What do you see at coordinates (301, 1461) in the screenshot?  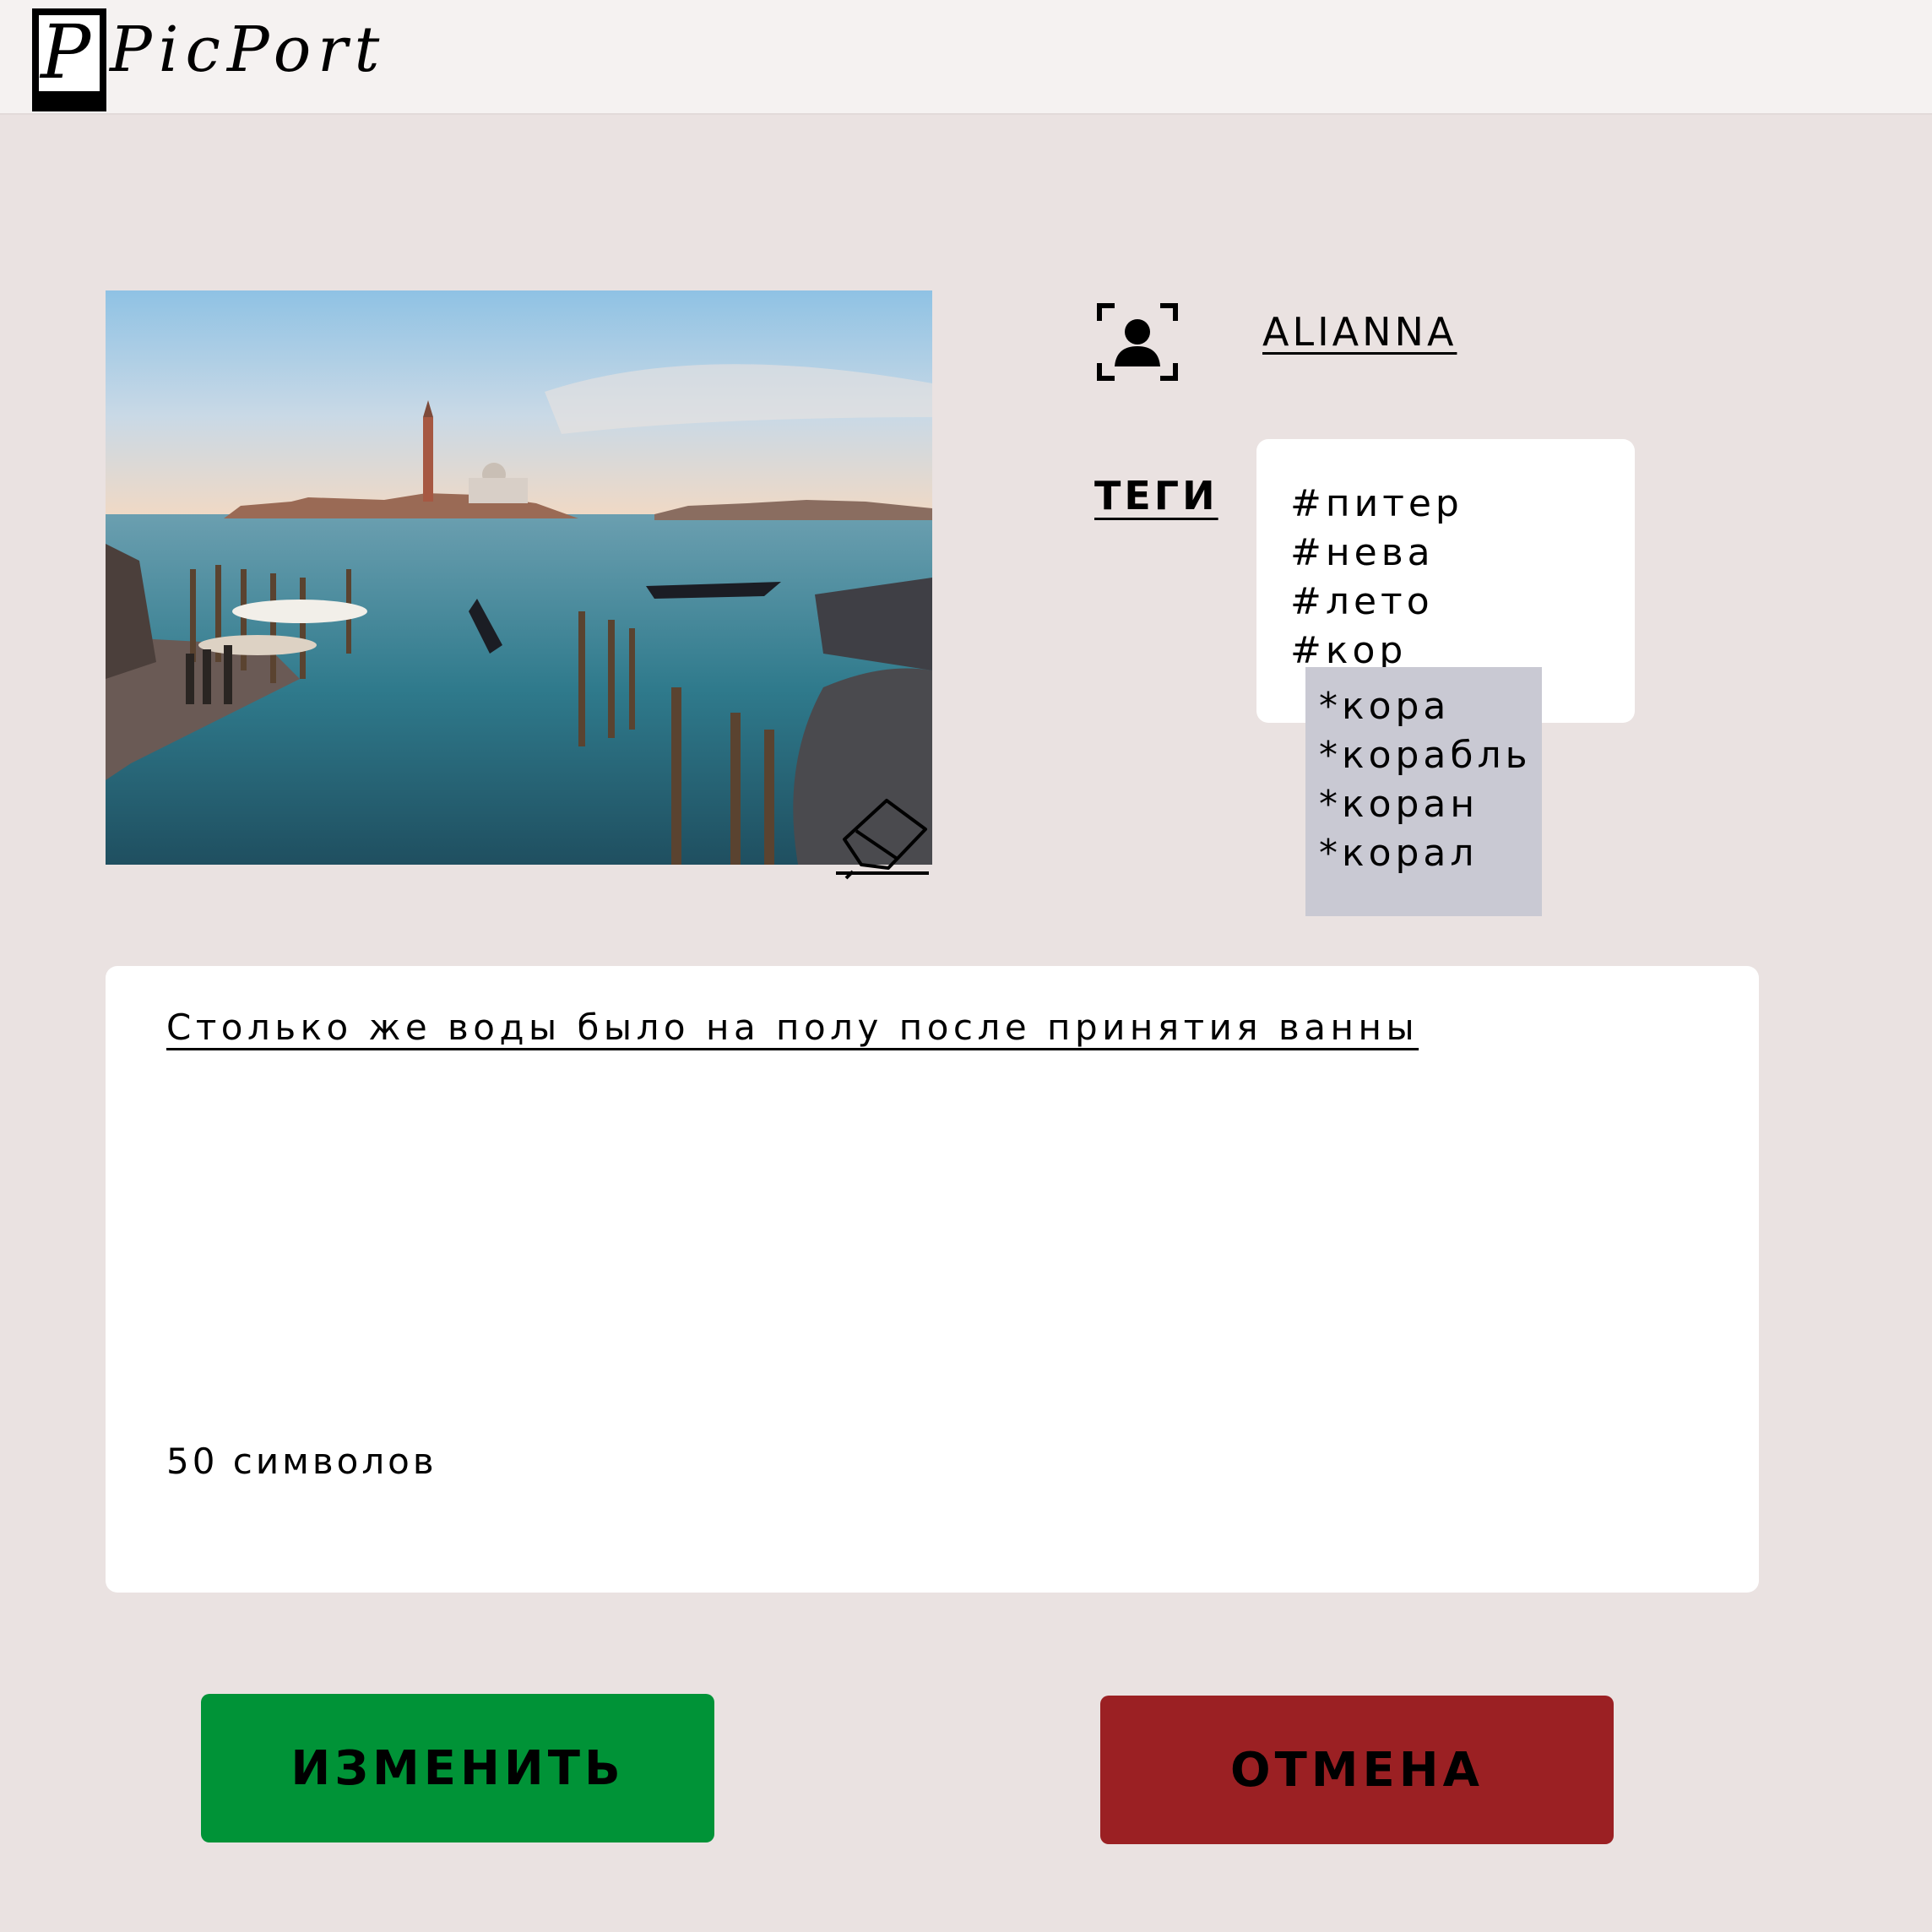 I see `char-counter: 50 символов` at bounding box center [301, 1461].